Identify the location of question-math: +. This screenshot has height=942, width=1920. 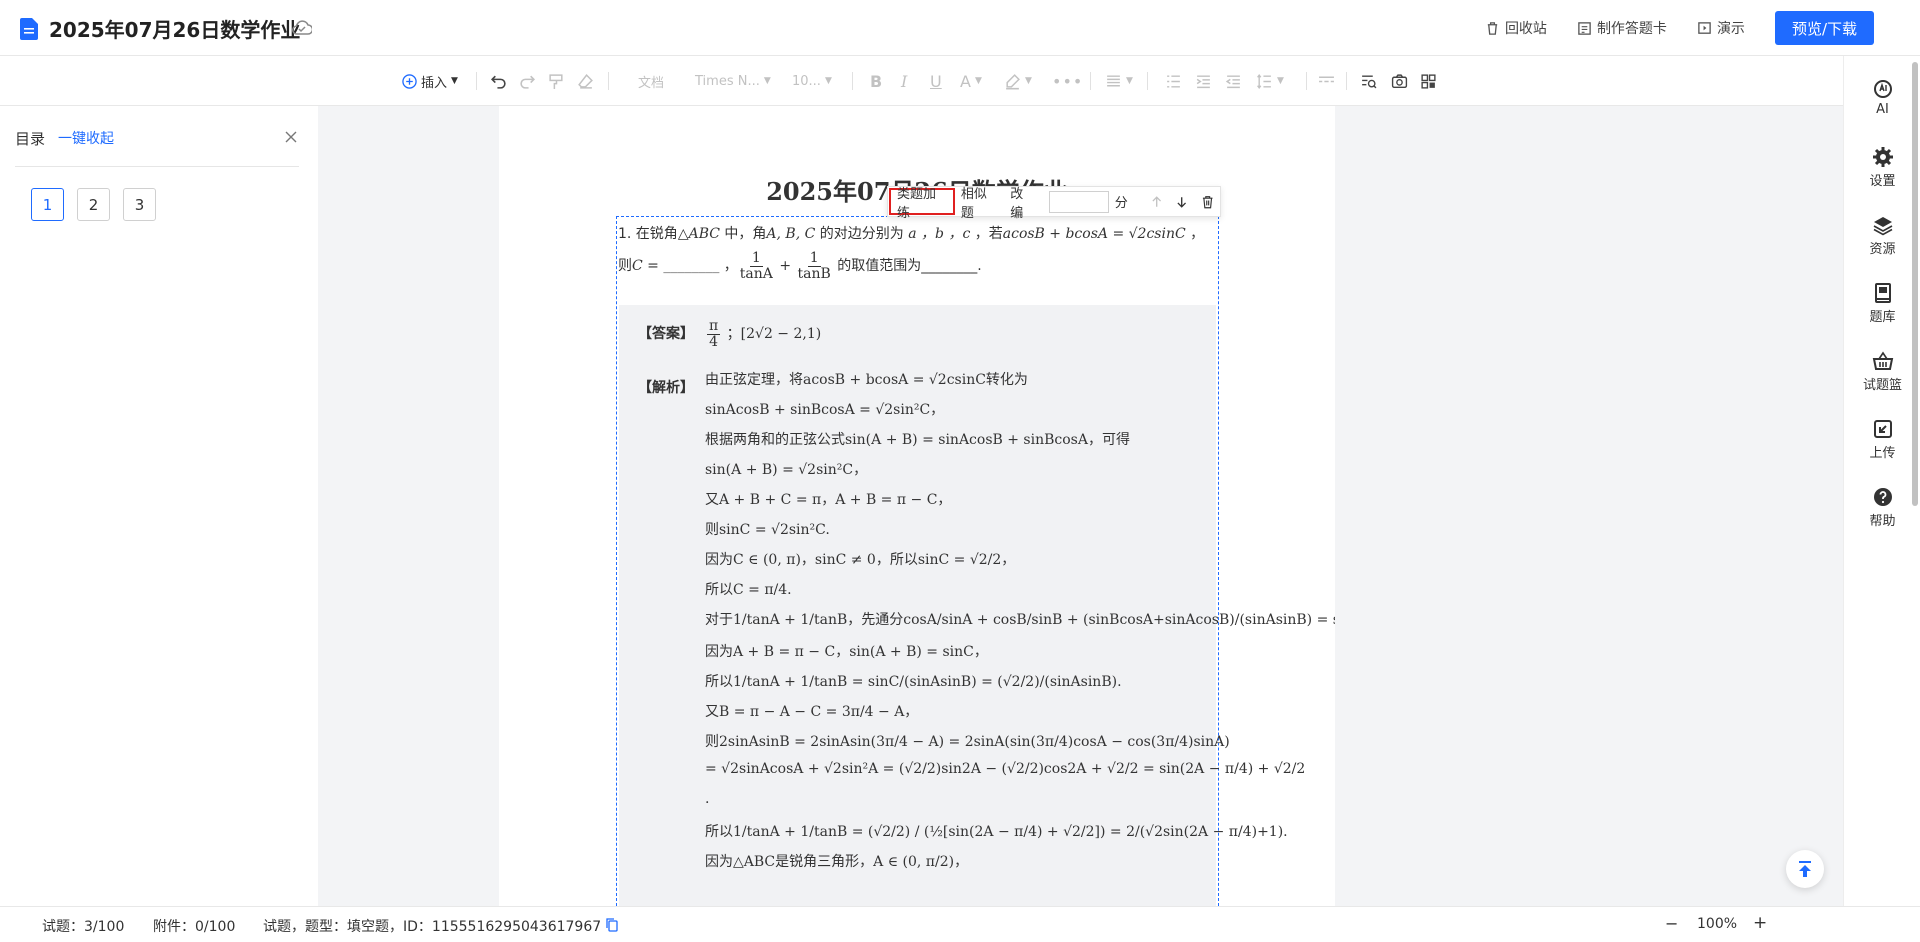
(785, 266).